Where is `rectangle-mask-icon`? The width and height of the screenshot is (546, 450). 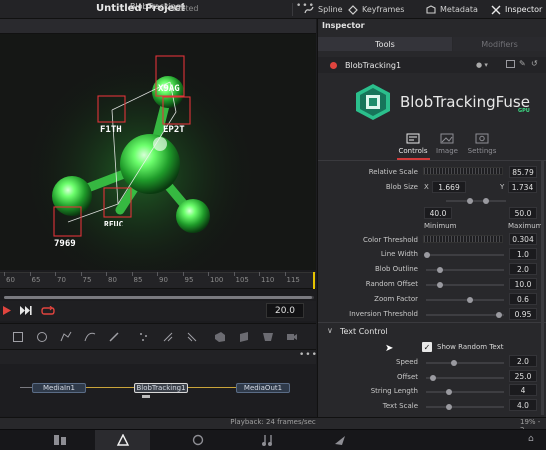
rectangle-mask-icon is located at coordinates (18, 337).